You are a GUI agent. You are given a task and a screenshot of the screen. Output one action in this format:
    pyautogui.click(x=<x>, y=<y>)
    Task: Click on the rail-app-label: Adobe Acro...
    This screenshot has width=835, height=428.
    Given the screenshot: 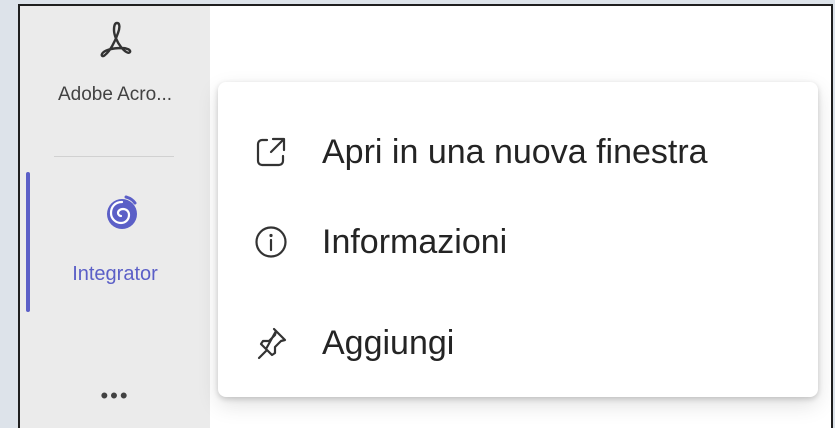 What is the action you would take?
    pyautogui.click(x=115, y=94)
    